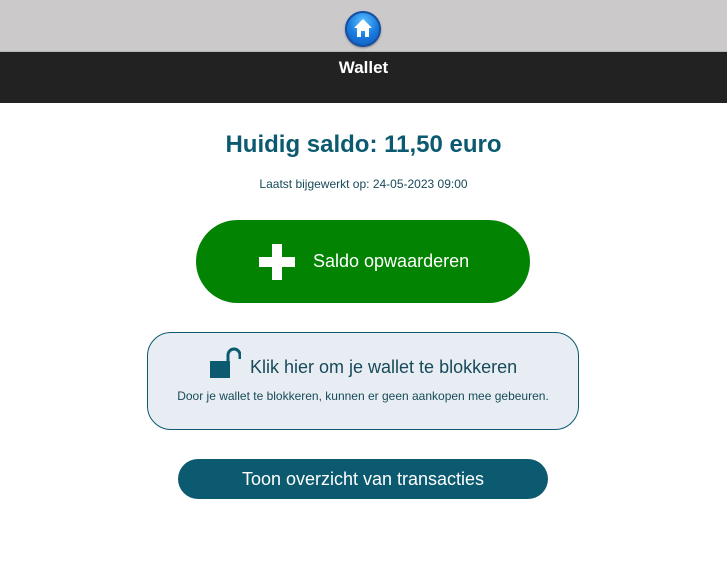 This screenshot has width=727, height=577. What do you see at coordinates (363, 77) in the screenshot?
I see `title-bar: Wallet` at bounding box center [363, 77].